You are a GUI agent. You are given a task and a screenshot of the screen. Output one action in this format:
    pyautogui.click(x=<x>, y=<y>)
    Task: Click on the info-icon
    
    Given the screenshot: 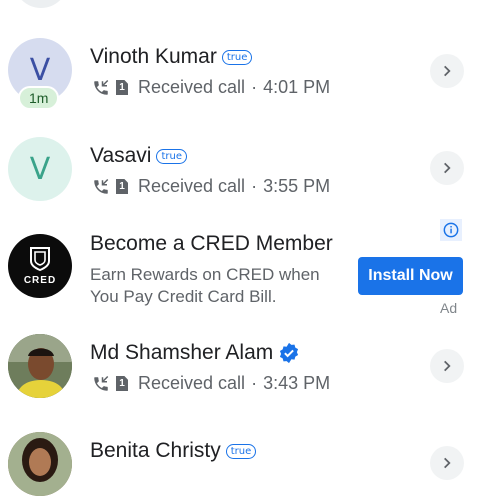 What is the action you would take?
    pyautogui.click(x=451, y=230)
    